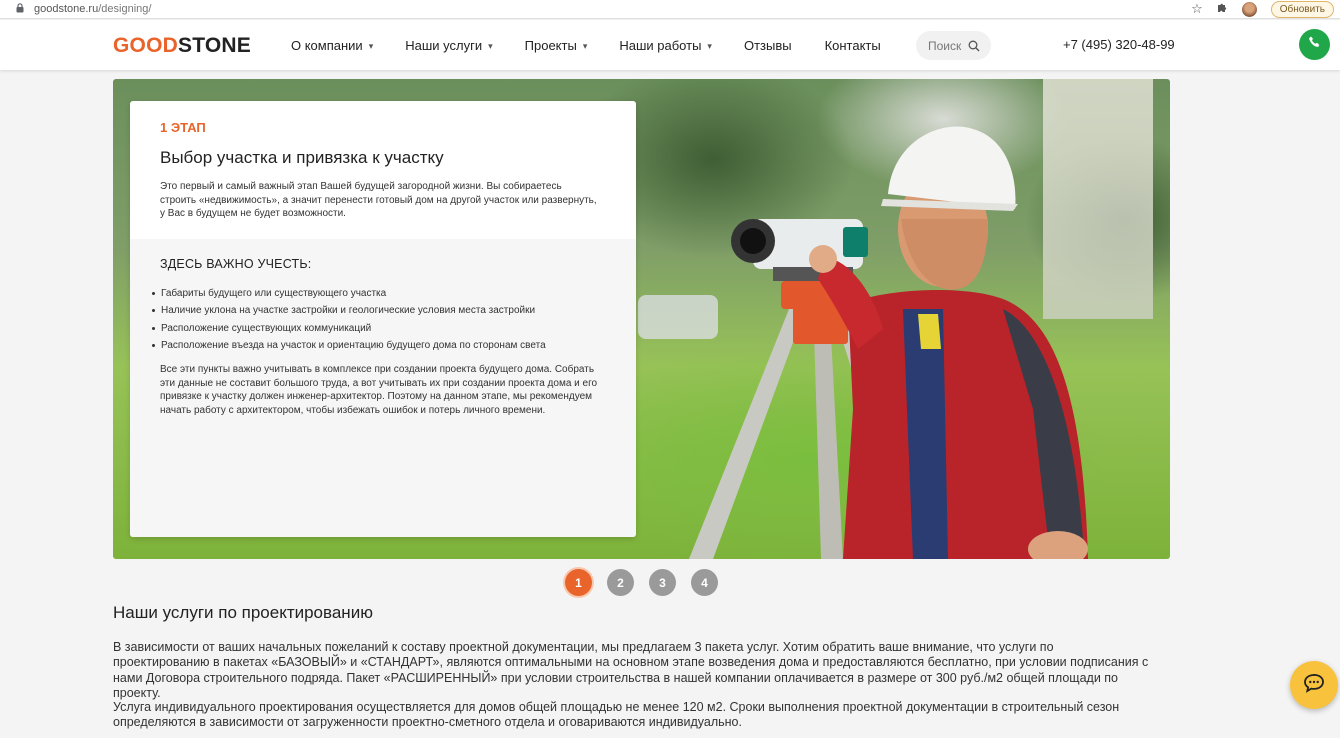 The width and height of the screenshot is (1340, 738). What do you see at coordinates (550, 45) in the screenshot?
I see `nav-projects-label: Проекты` at bounding box center [550, 45].